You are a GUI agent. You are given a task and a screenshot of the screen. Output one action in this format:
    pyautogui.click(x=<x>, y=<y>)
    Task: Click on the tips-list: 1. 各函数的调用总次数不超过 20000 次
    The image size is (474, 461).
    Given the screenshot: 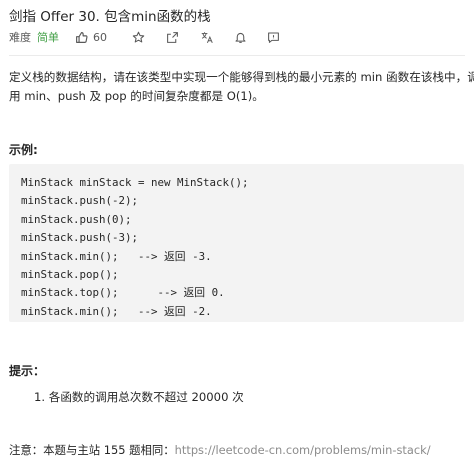 What is the action you would take?
    pyautogui.click(x=139, y=397)
    